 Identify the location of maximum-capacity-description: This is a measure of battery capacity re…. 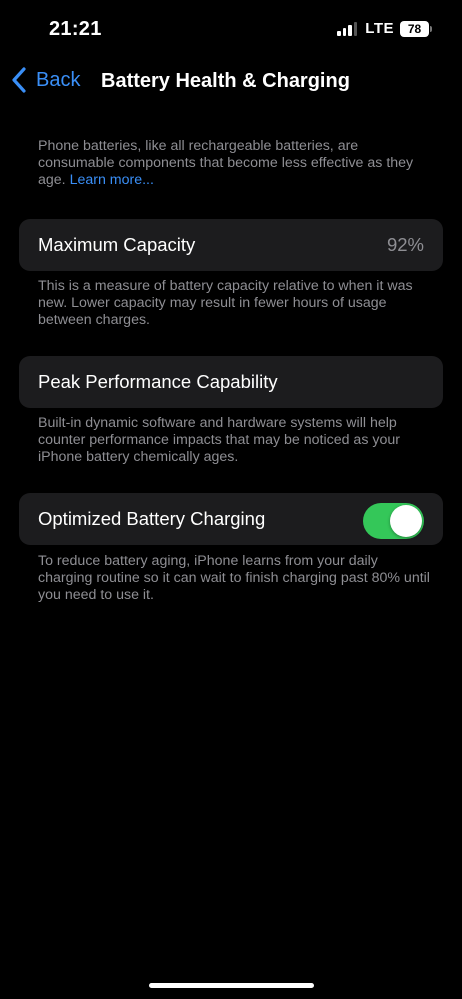
(225, 303).